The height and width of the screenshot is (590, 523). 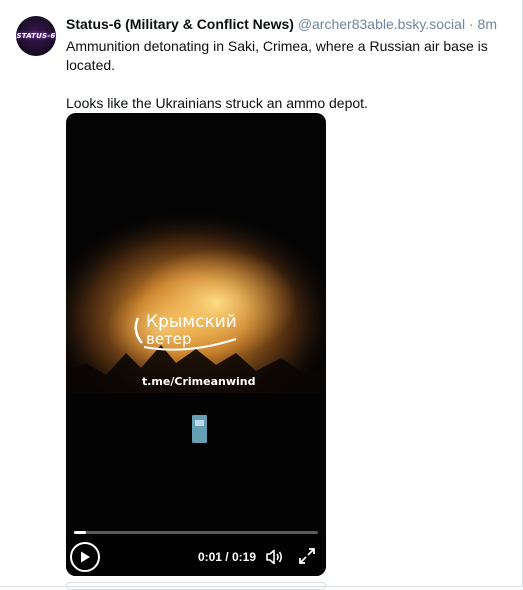 What do you see at coordinates (169, 339) in the screenshot?
I see `watermark-line2: ветер` at bounding box center [169, 339].